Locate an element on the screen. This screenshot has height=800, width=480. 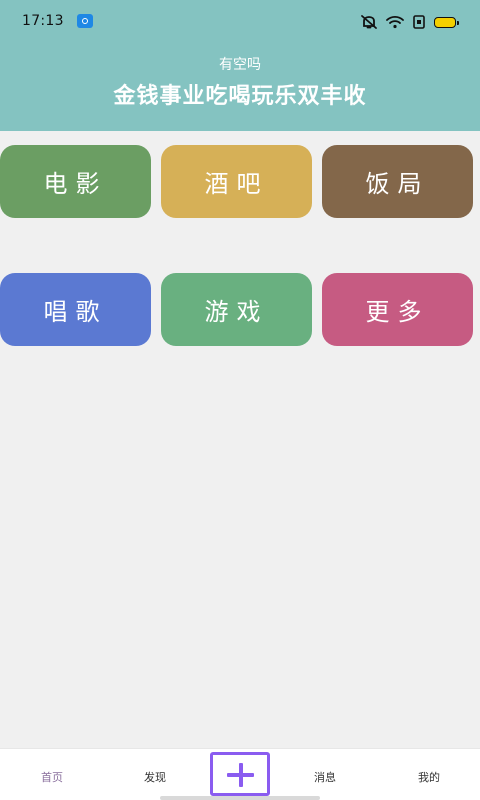
nav-home-label: 首页 is located at coordinates (52, 777).